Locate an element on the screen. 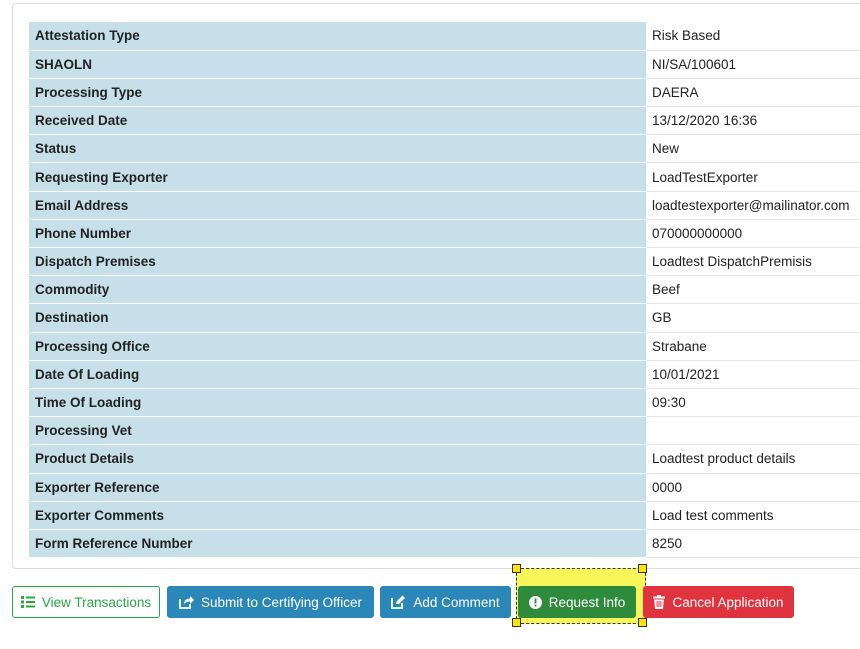 The image size is (860, 649). detail-label: Commodity is located at coordinates (337, 290).